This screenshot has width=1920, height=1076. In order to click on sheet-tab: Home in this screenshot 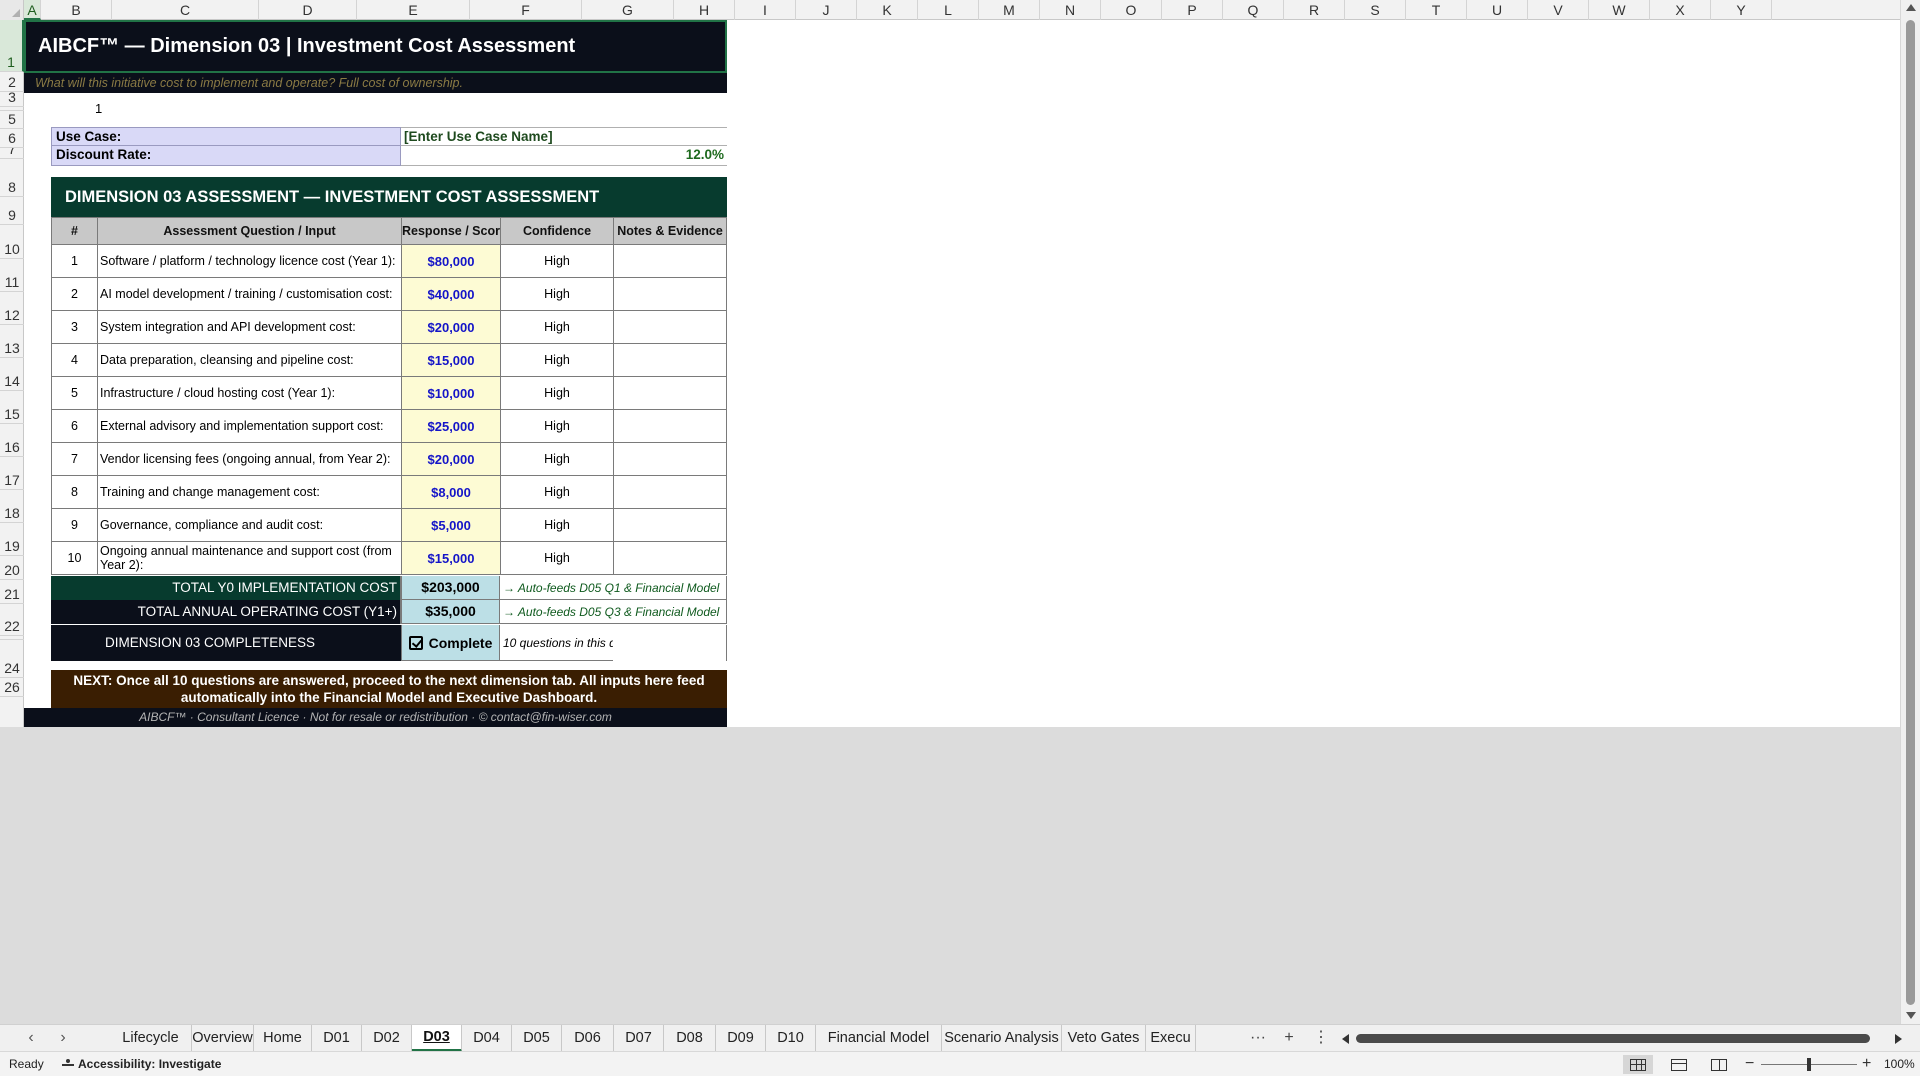, I will do `click(283, 1038)`.